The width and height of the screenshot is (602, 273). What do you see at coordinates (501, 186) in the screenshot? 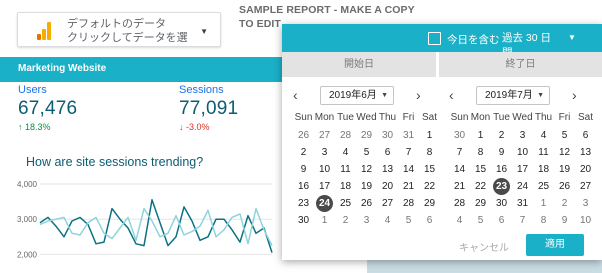
I see `calendar-day-selected: 23` at bounding box center [501, 186].